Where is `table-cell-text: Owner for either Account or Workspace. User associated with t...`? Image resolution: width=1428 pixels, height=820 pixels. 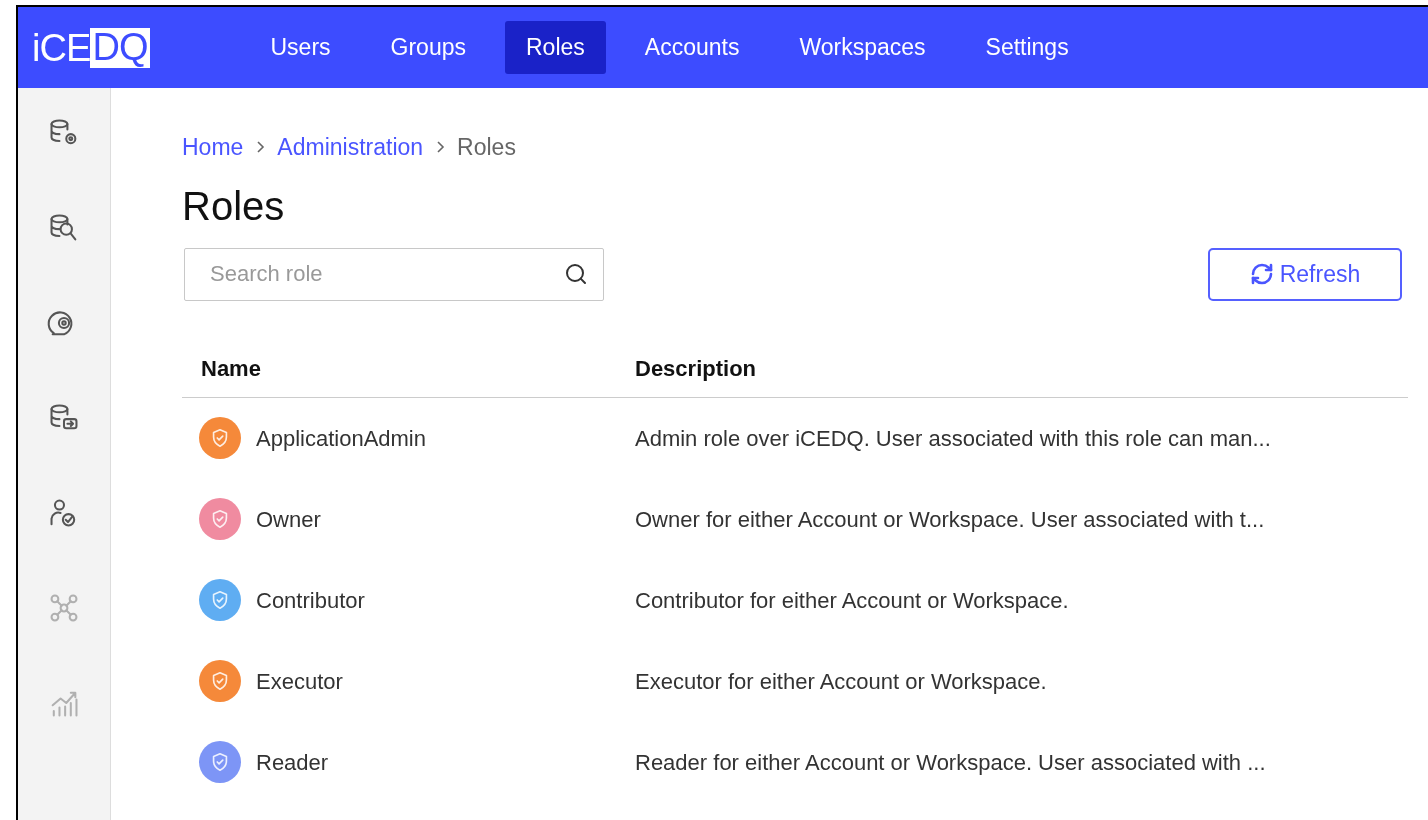
table-cell-text: Owner for either Account or Workspace. User associated with t... is located at coordinates (950, 519).